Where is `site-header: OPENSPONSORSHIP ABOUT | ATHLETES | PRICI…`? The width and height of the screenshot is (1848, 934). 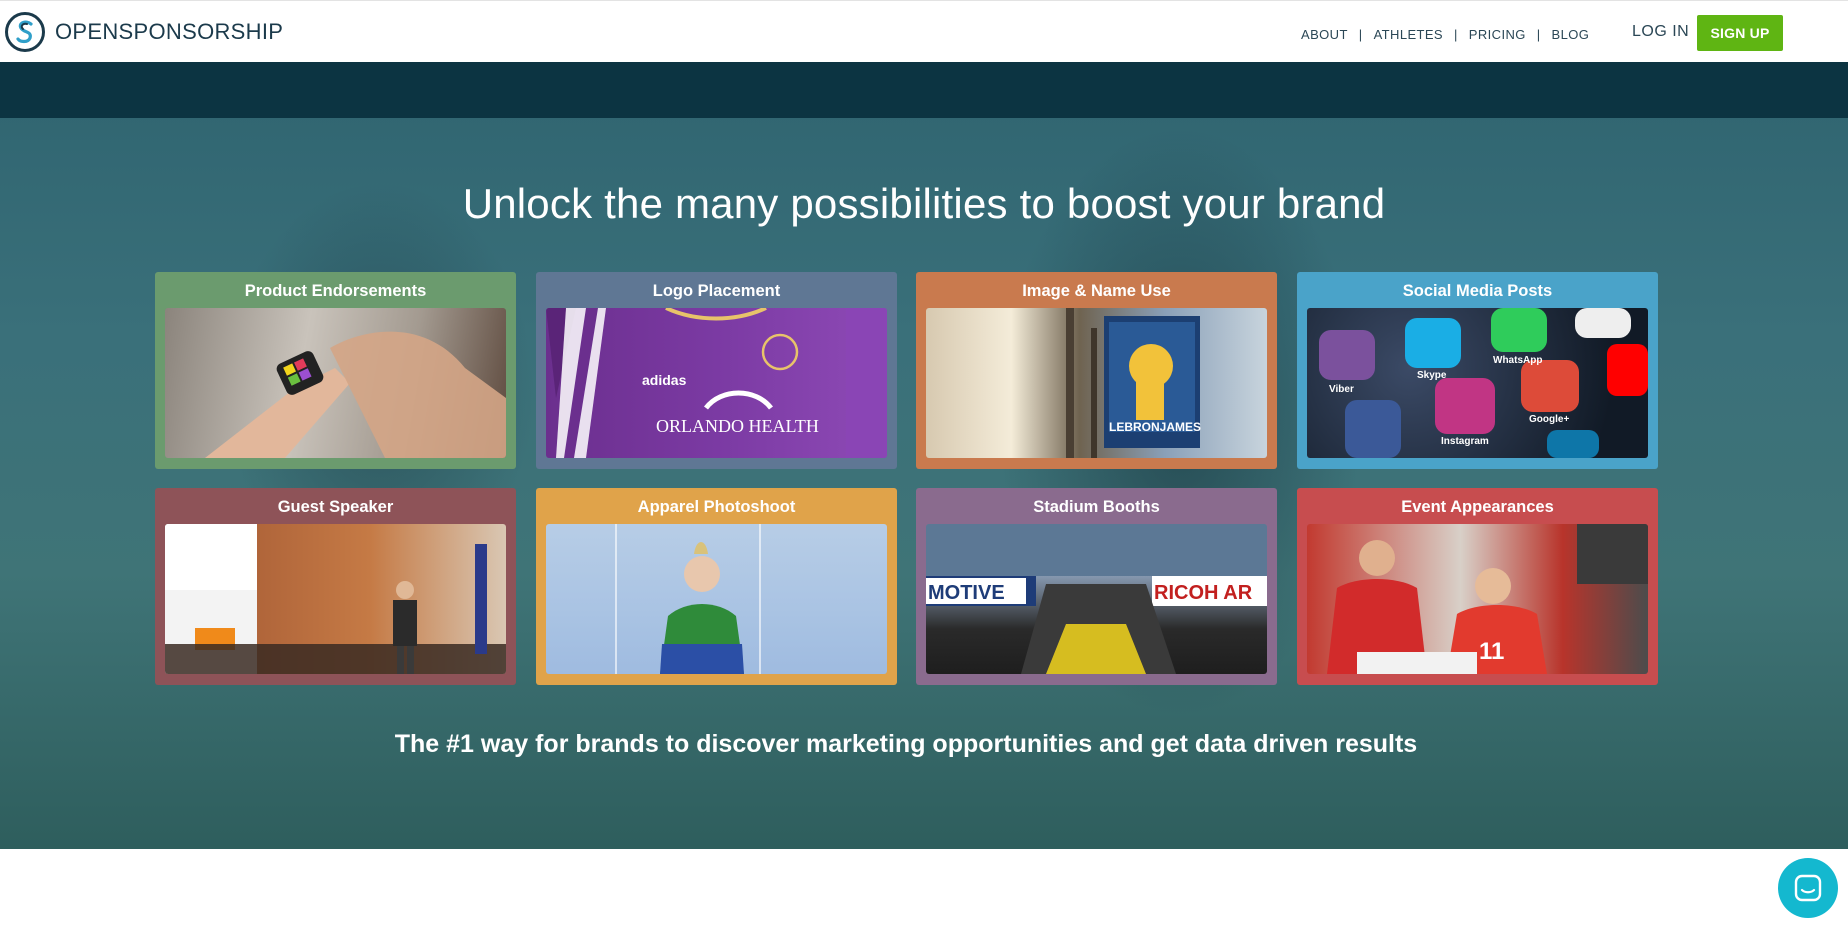 site-header: OPENSPONSORSHIP ABOUT | ATHLETES | PRICI… is located at coordinates (924, 31).